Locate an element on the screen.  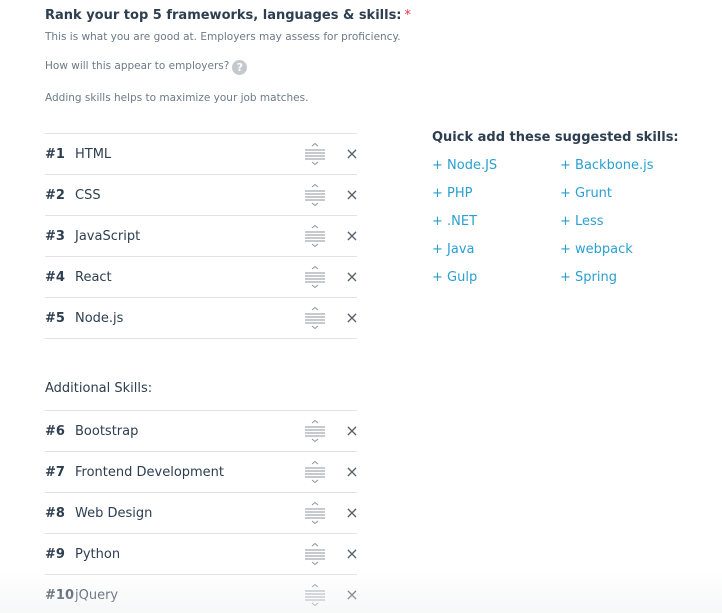
skill-name: Node.js is located at coordinates (99, 318).